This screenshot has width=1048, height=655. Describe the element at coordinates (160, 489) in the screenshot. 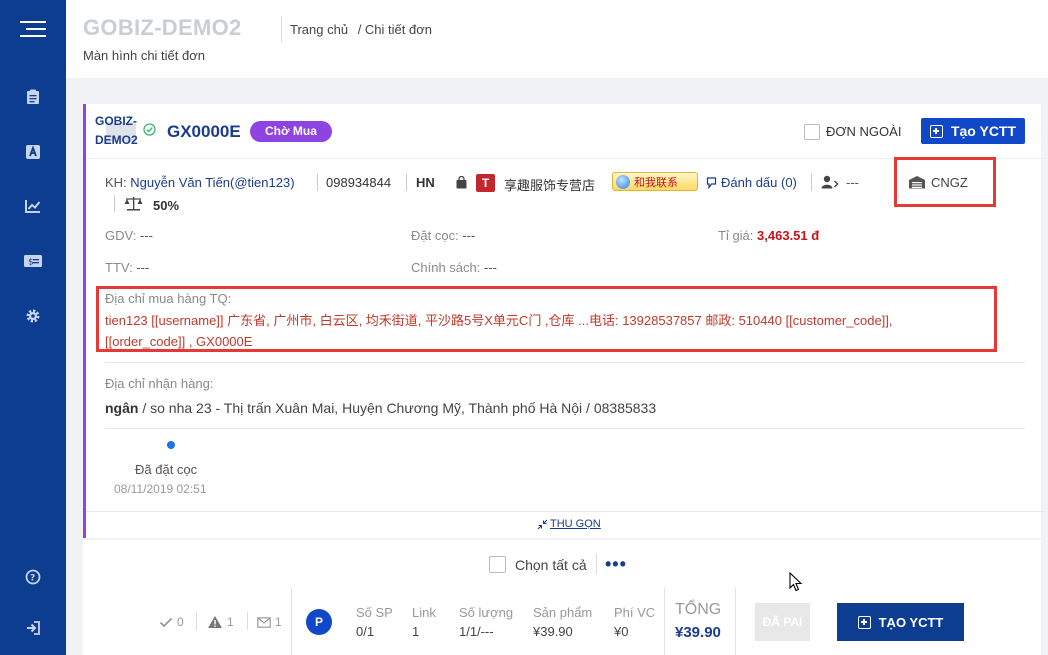

I see `timeline-time: 08/11/2019 02:51` at that location.